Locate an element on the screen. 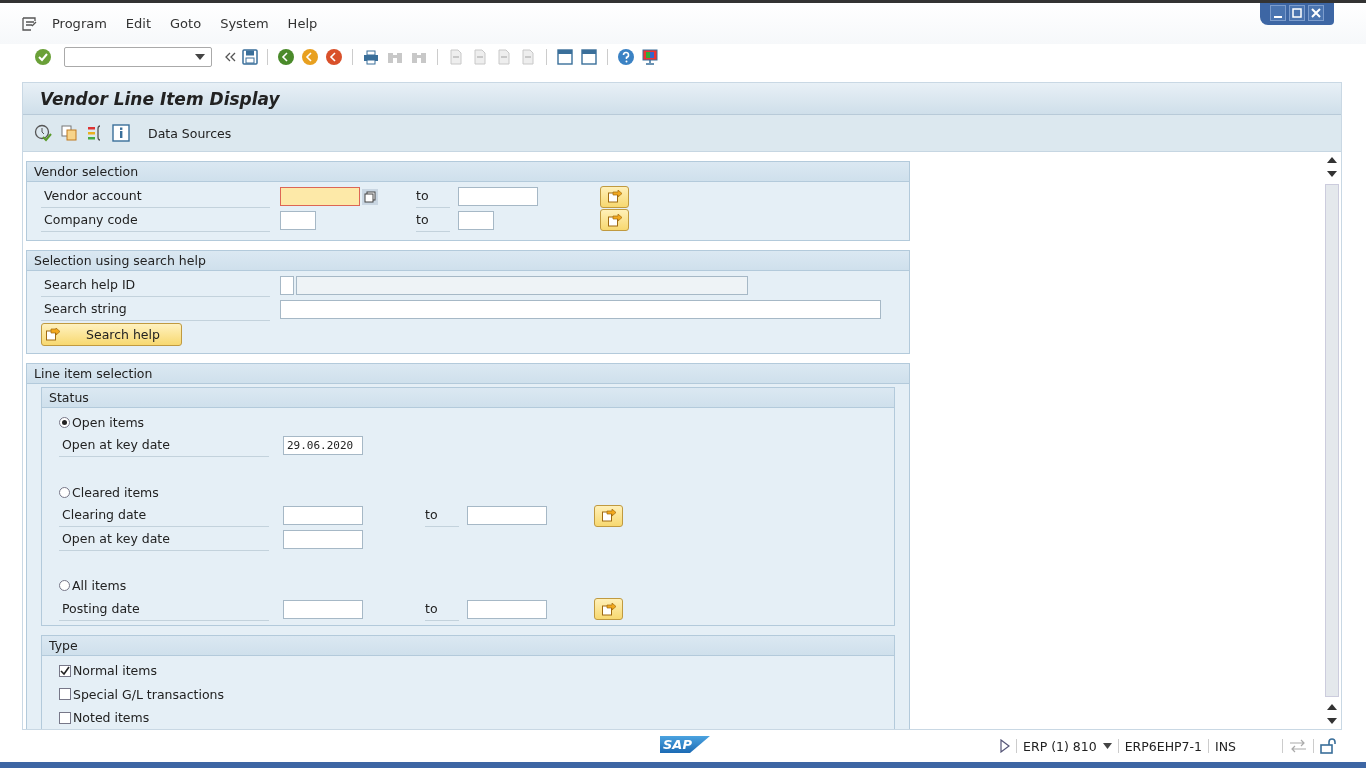 The image size is (1366, 768). menu-icon is located at coordinates (30, 23).